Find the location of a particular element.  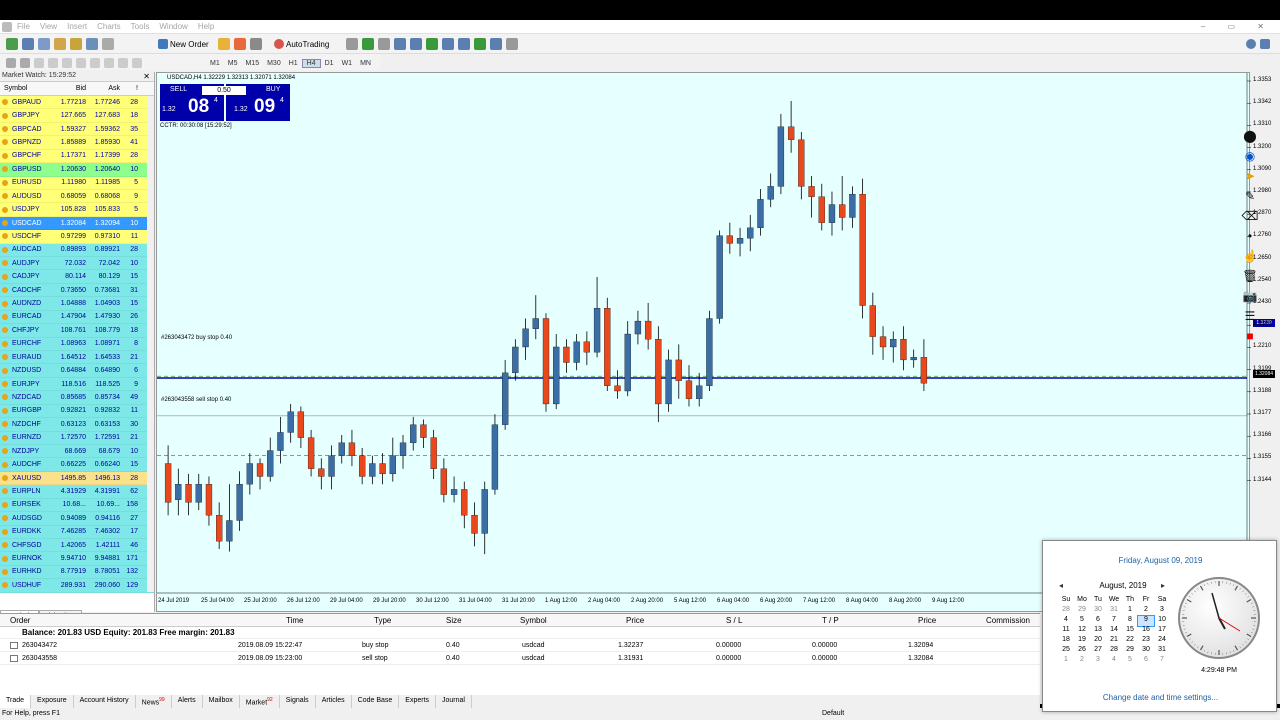

chart-shift-icon is located at coordinates (464, 44).